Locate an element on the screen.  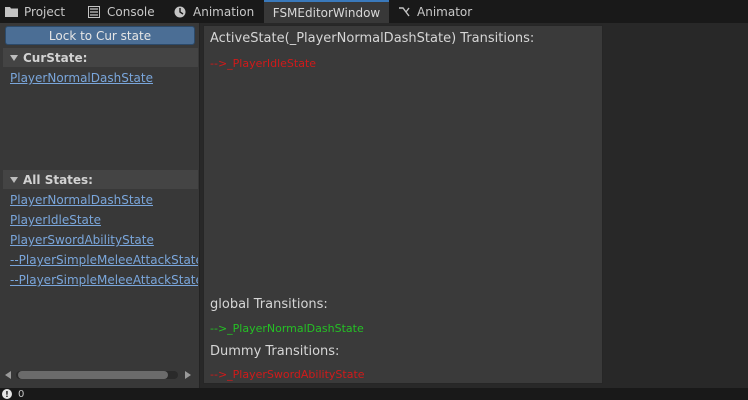
horizontal-scrollbar is located at coordinates (100, 375).